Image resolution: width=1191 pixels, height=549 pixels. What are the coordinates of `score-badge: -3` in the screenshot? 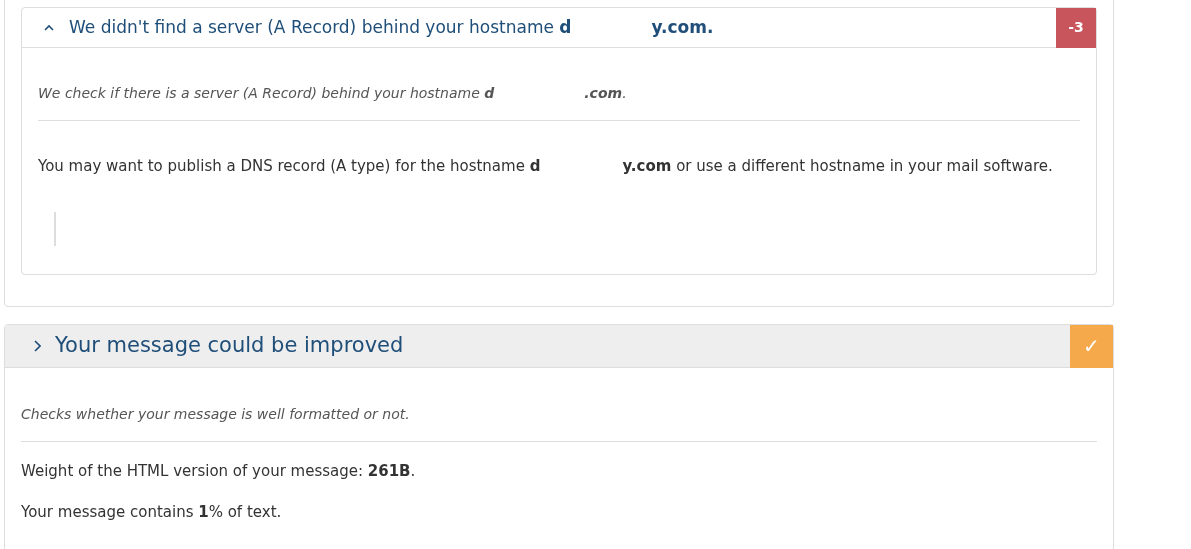 It's located at (1076, 27).